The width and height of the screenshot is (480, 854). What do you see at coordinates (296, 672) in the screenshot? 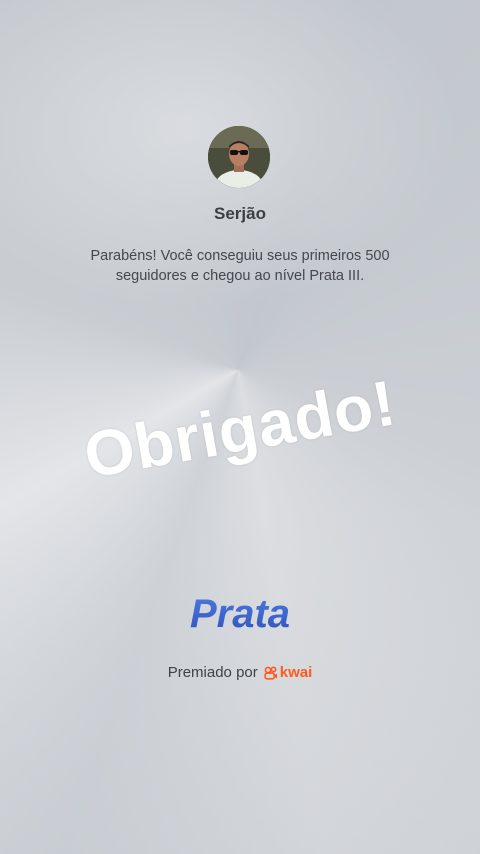
I see `kwai-brand-name: kwai` at bounding box center [296, 672].